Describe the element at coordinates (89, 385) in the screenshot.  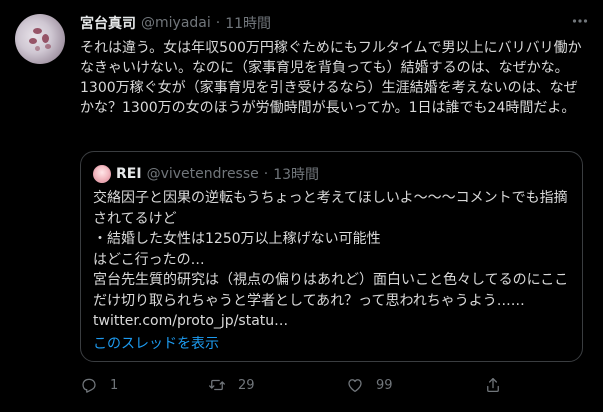
I see `reply-icon` at that location.